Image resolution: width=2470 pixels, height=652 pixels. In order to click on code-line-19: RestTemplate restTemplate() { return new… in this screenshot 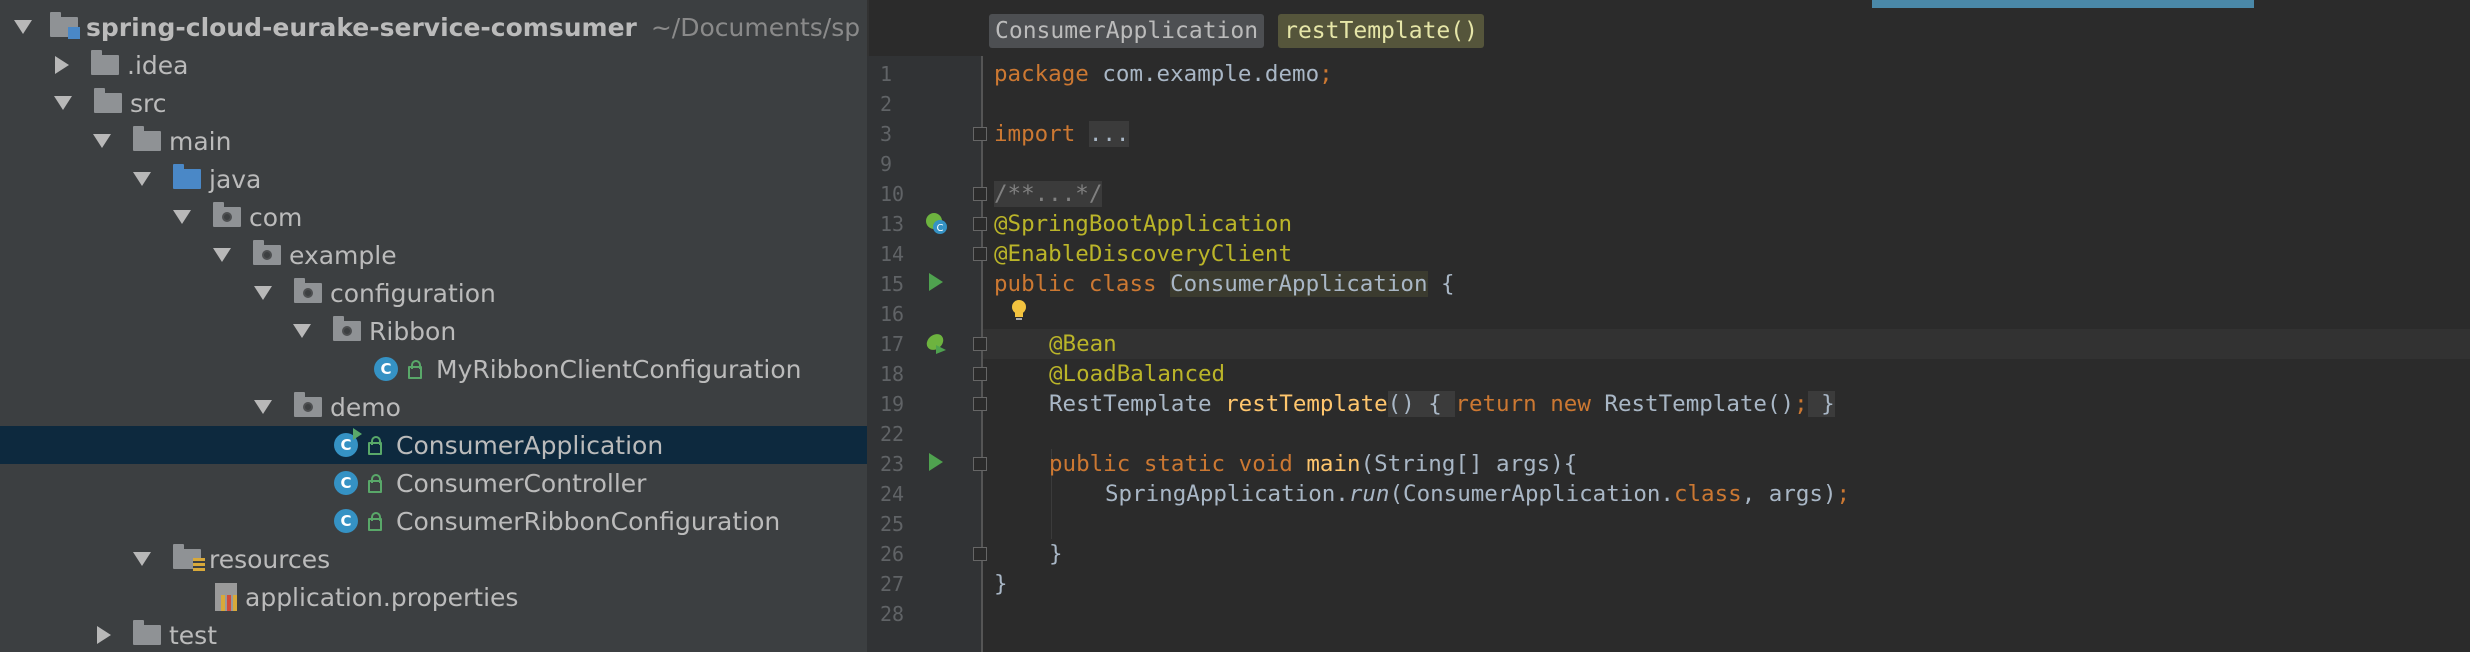, I will do `click(1442, 404)`.